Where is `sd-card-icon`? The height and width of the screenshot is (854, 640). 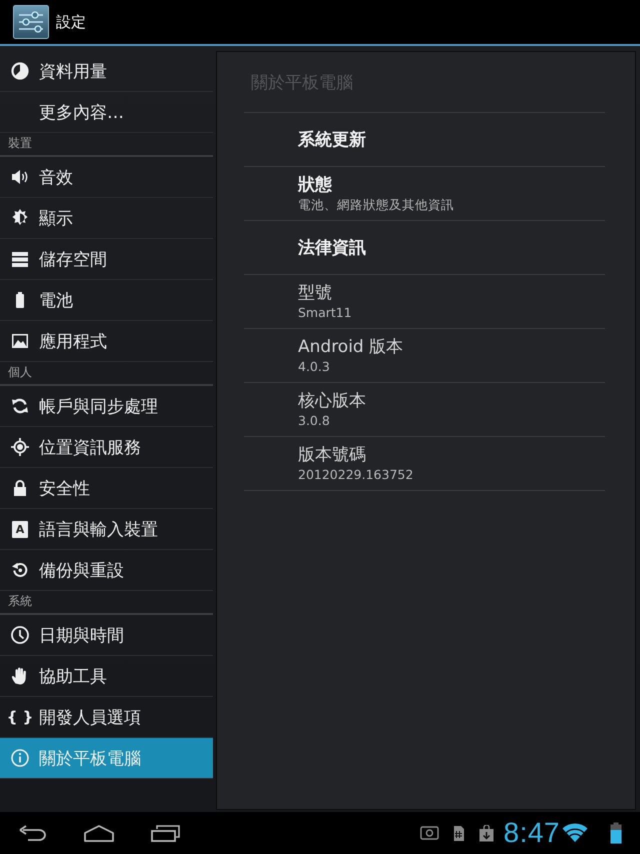 sd-card-icon is located at coordinates (458, 833).